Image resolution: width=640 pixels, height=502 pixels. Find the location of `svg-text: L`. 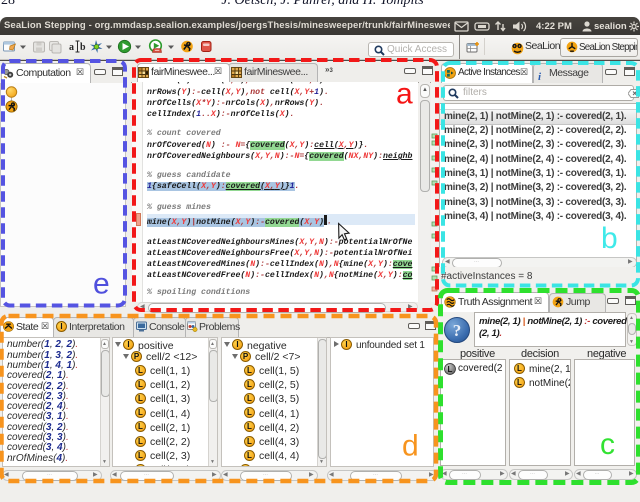

svg-text: L is located at coordinates (450, 369).